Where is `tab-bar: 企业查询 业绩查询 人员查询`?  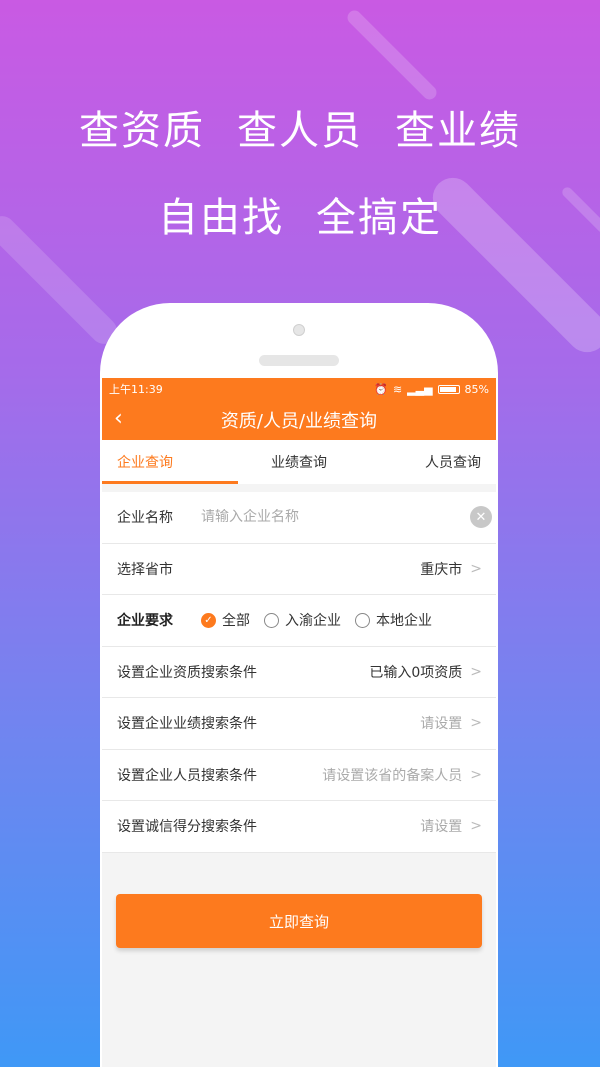 tab-bar: 企业查询 业绩查询 人员查询 is located at coordinates (299, 462).